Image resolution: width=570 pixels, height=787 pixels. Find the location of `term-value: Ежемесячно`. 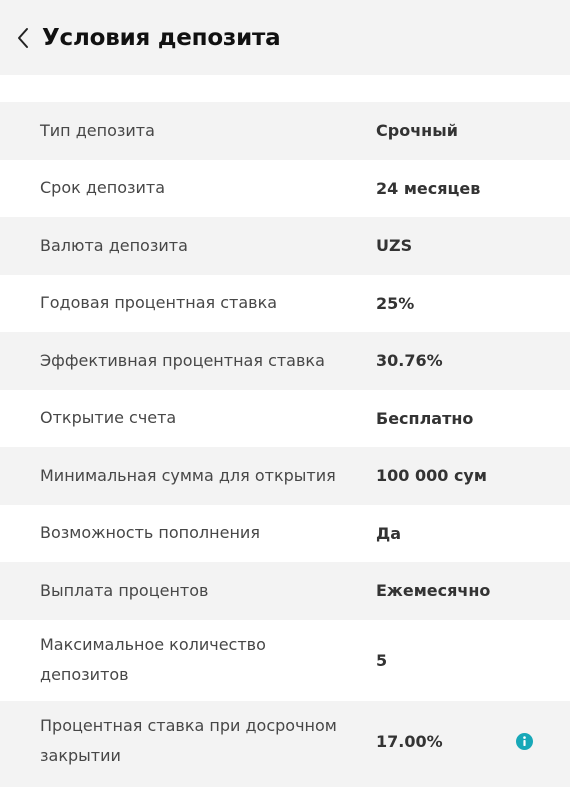

term-value: Ежемесячно is located at coordinates (433, 591).